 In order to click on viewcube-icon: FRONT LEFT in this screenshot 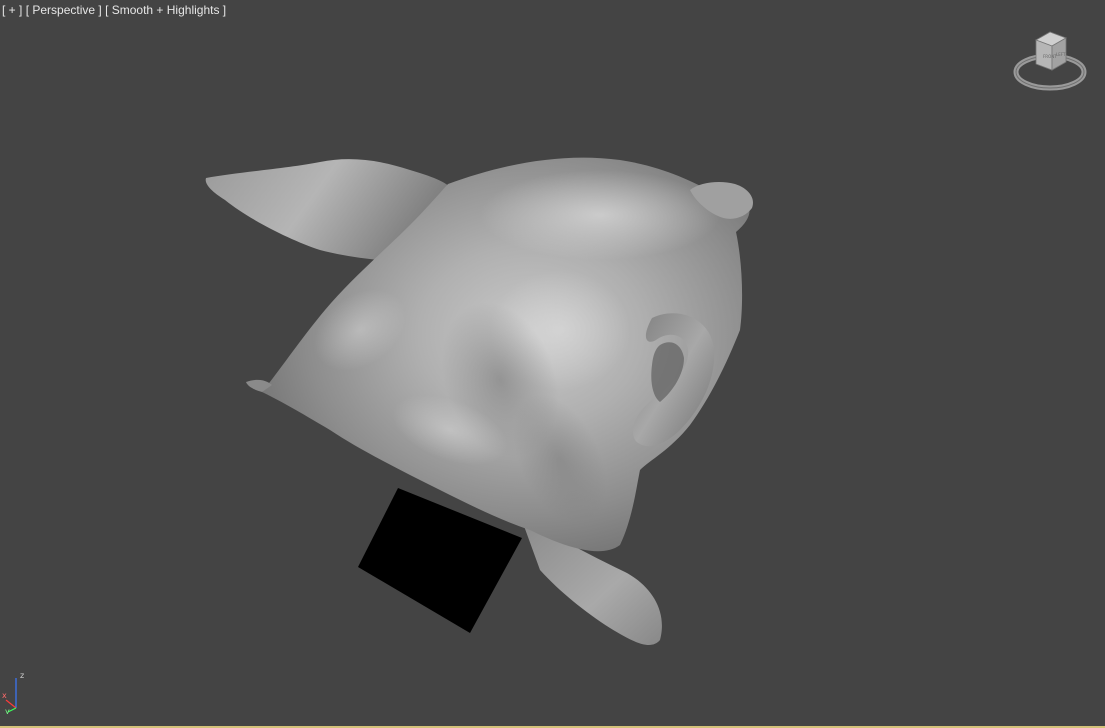, I will do `click(1050, 62)`.